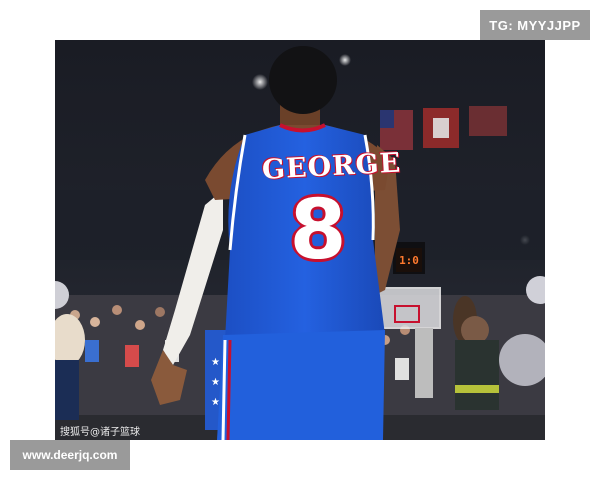 The height and width of the screenshot is (480, 600). What do you see at coordinates (70, 455) in the screenshot?
I see `website-label: www.deerjq.com` at bounding box center [70, 455].